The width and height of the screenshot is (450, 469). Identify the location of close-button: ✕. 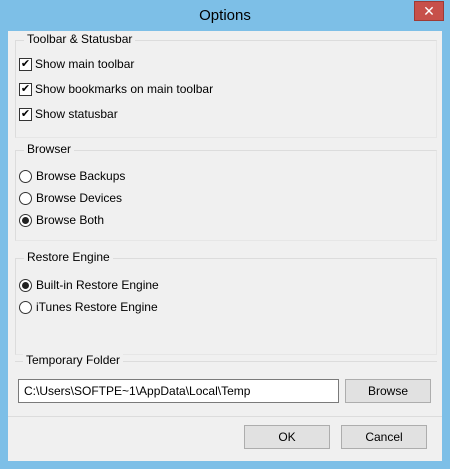
(429, 11).